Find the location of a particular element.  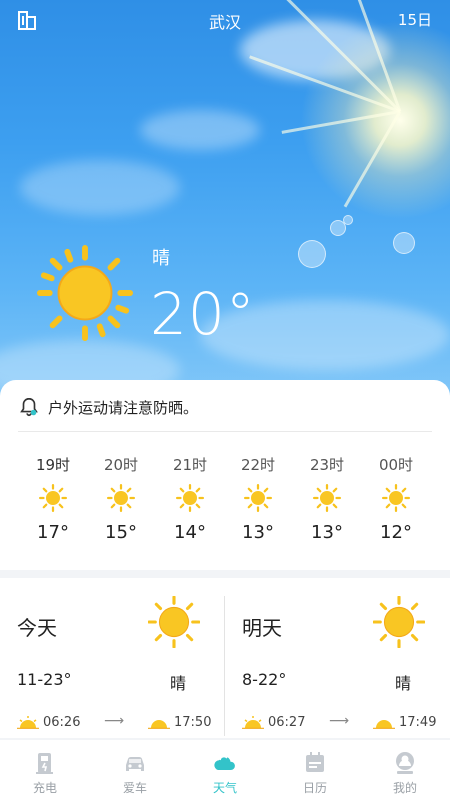

day-name: 明天 is located at coordinates (262, 628).